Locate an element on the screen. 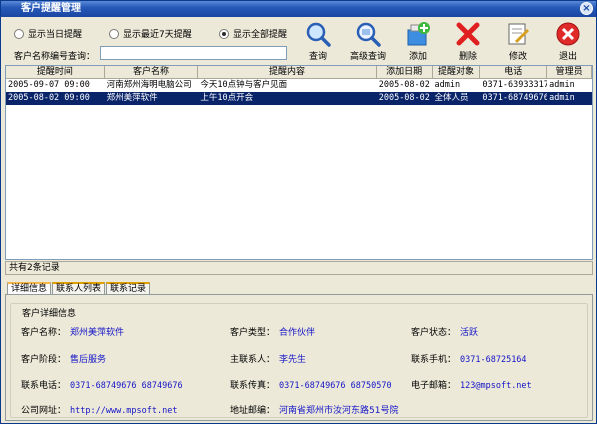 Image resolution: width=597 pixels, height=424 pixels. field-label: 客户状态： is located at coordinates (434, 333).